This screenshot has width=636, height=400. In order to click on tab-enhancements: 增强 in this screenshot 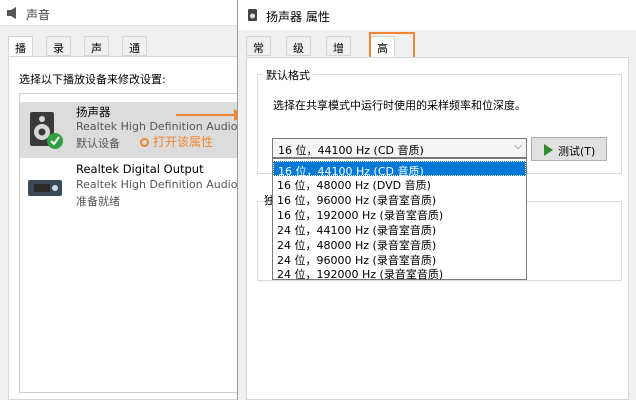, I will do `click(338, 53)`.